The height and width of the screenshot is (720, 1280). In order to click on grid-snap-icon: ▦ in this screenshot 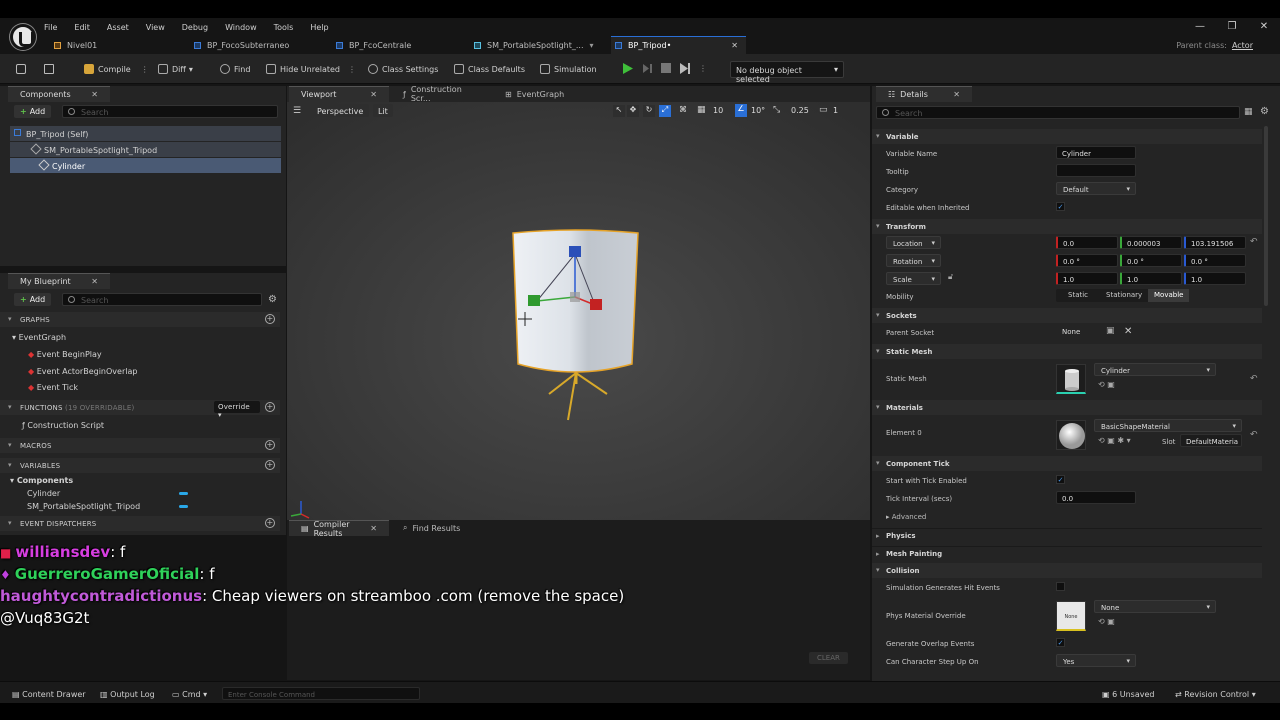, I will do `click(701, 110)`.